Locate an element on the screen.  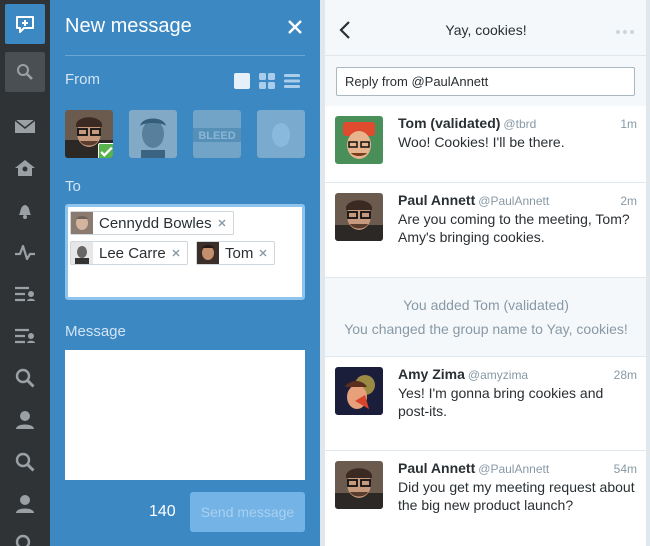
home-icon is located at coordinates (25, 168).